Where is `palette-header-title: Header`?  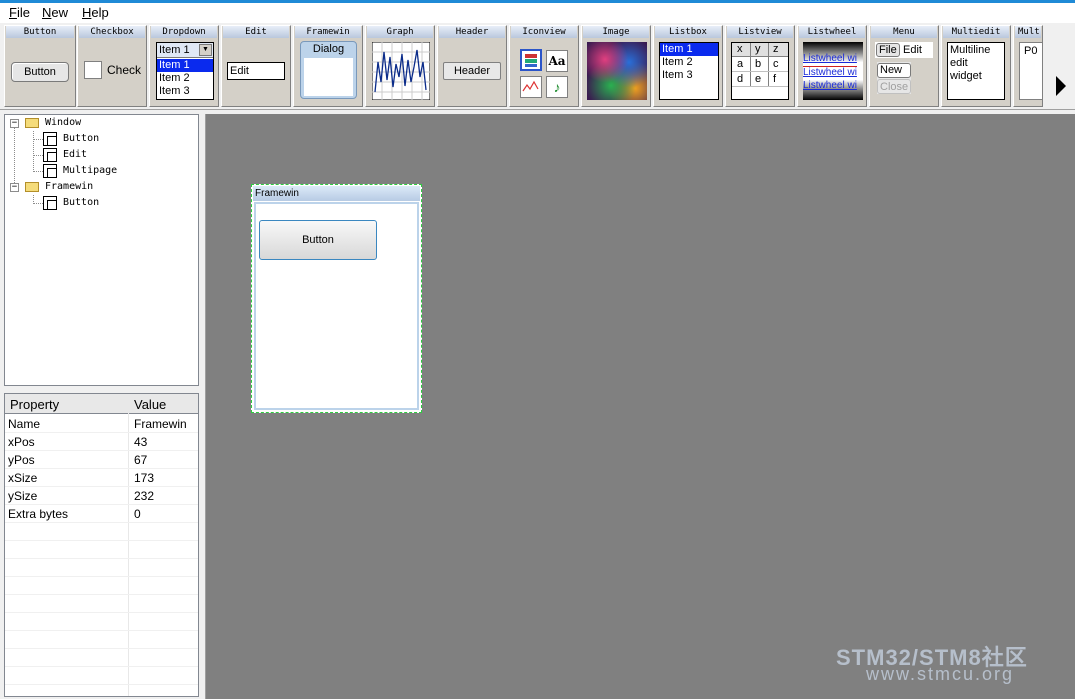
palette-header-title: Header is located at coordinates (472, 32).